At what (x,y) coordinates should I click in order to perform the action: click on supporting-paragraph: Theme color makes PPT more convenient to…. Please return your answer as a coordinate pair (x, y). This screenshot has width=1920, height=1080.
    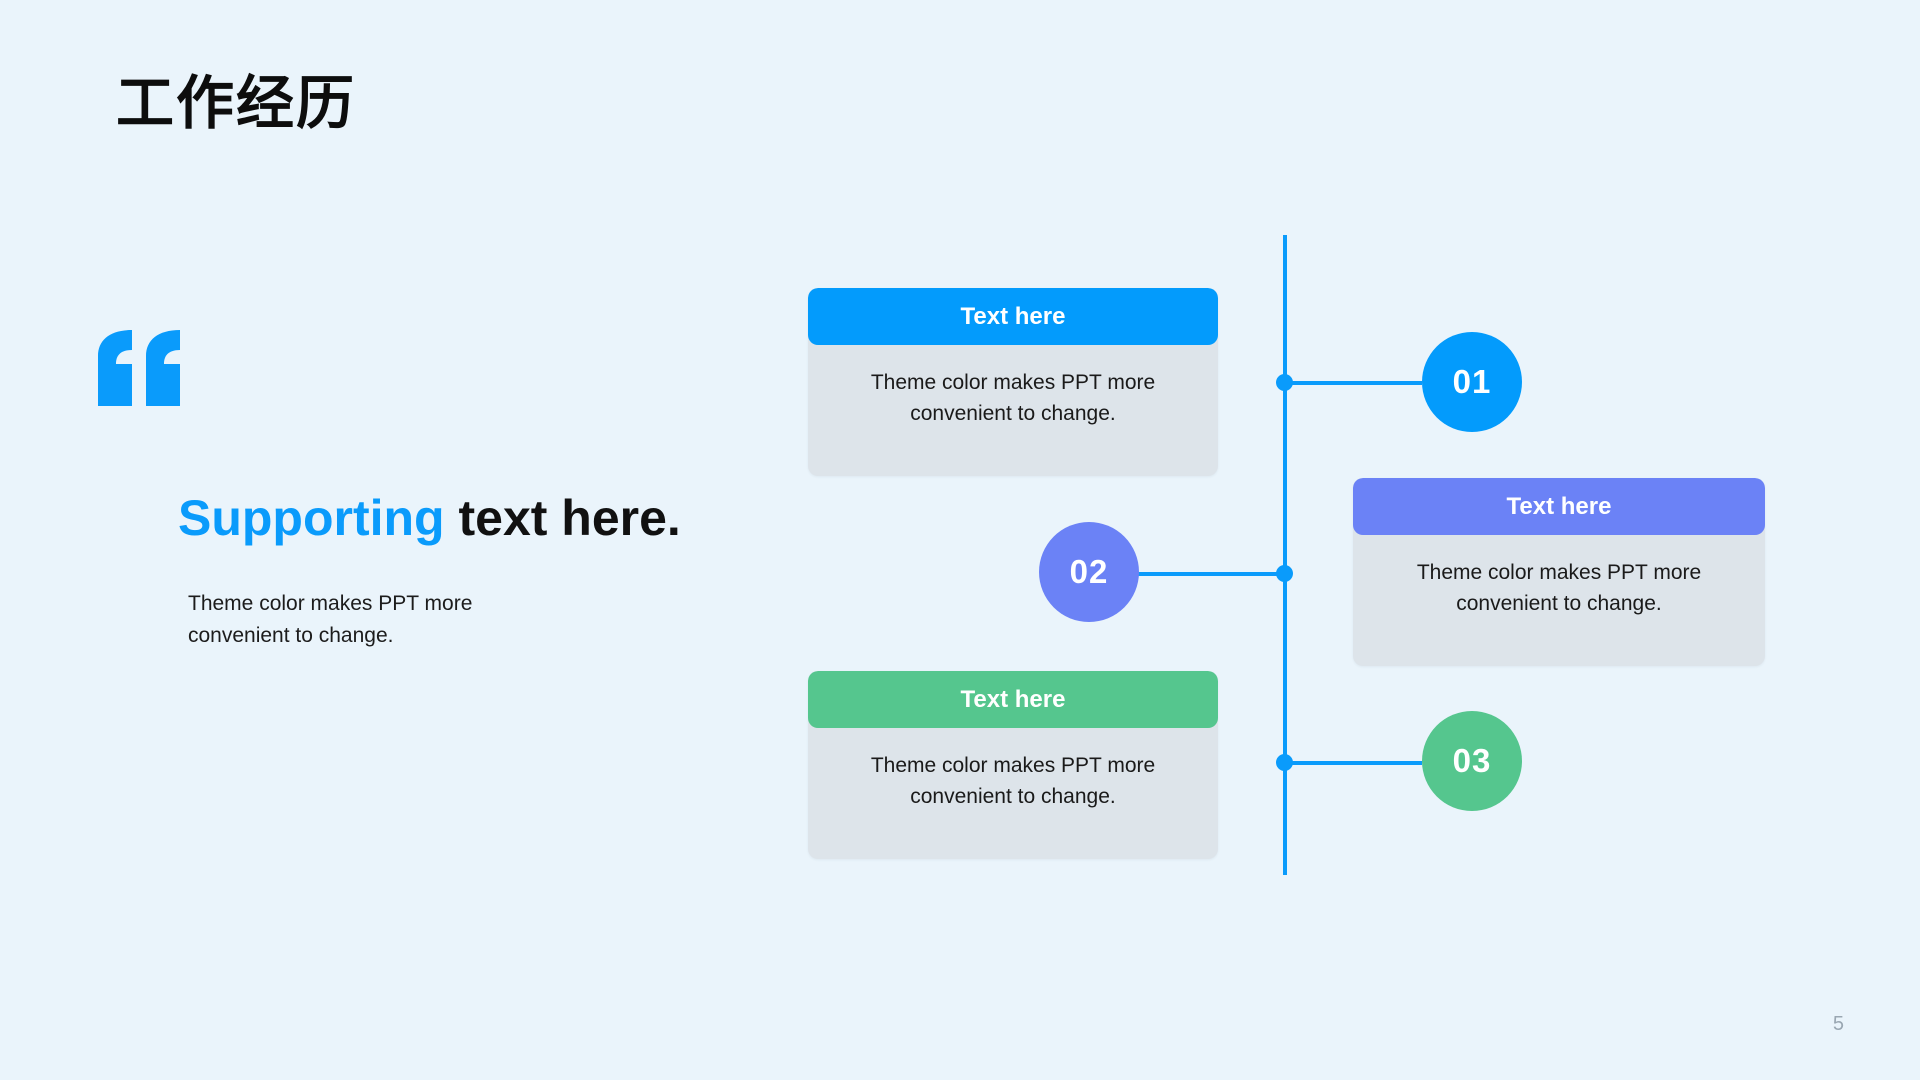
    Looking at the image, I should click on (330, 619).